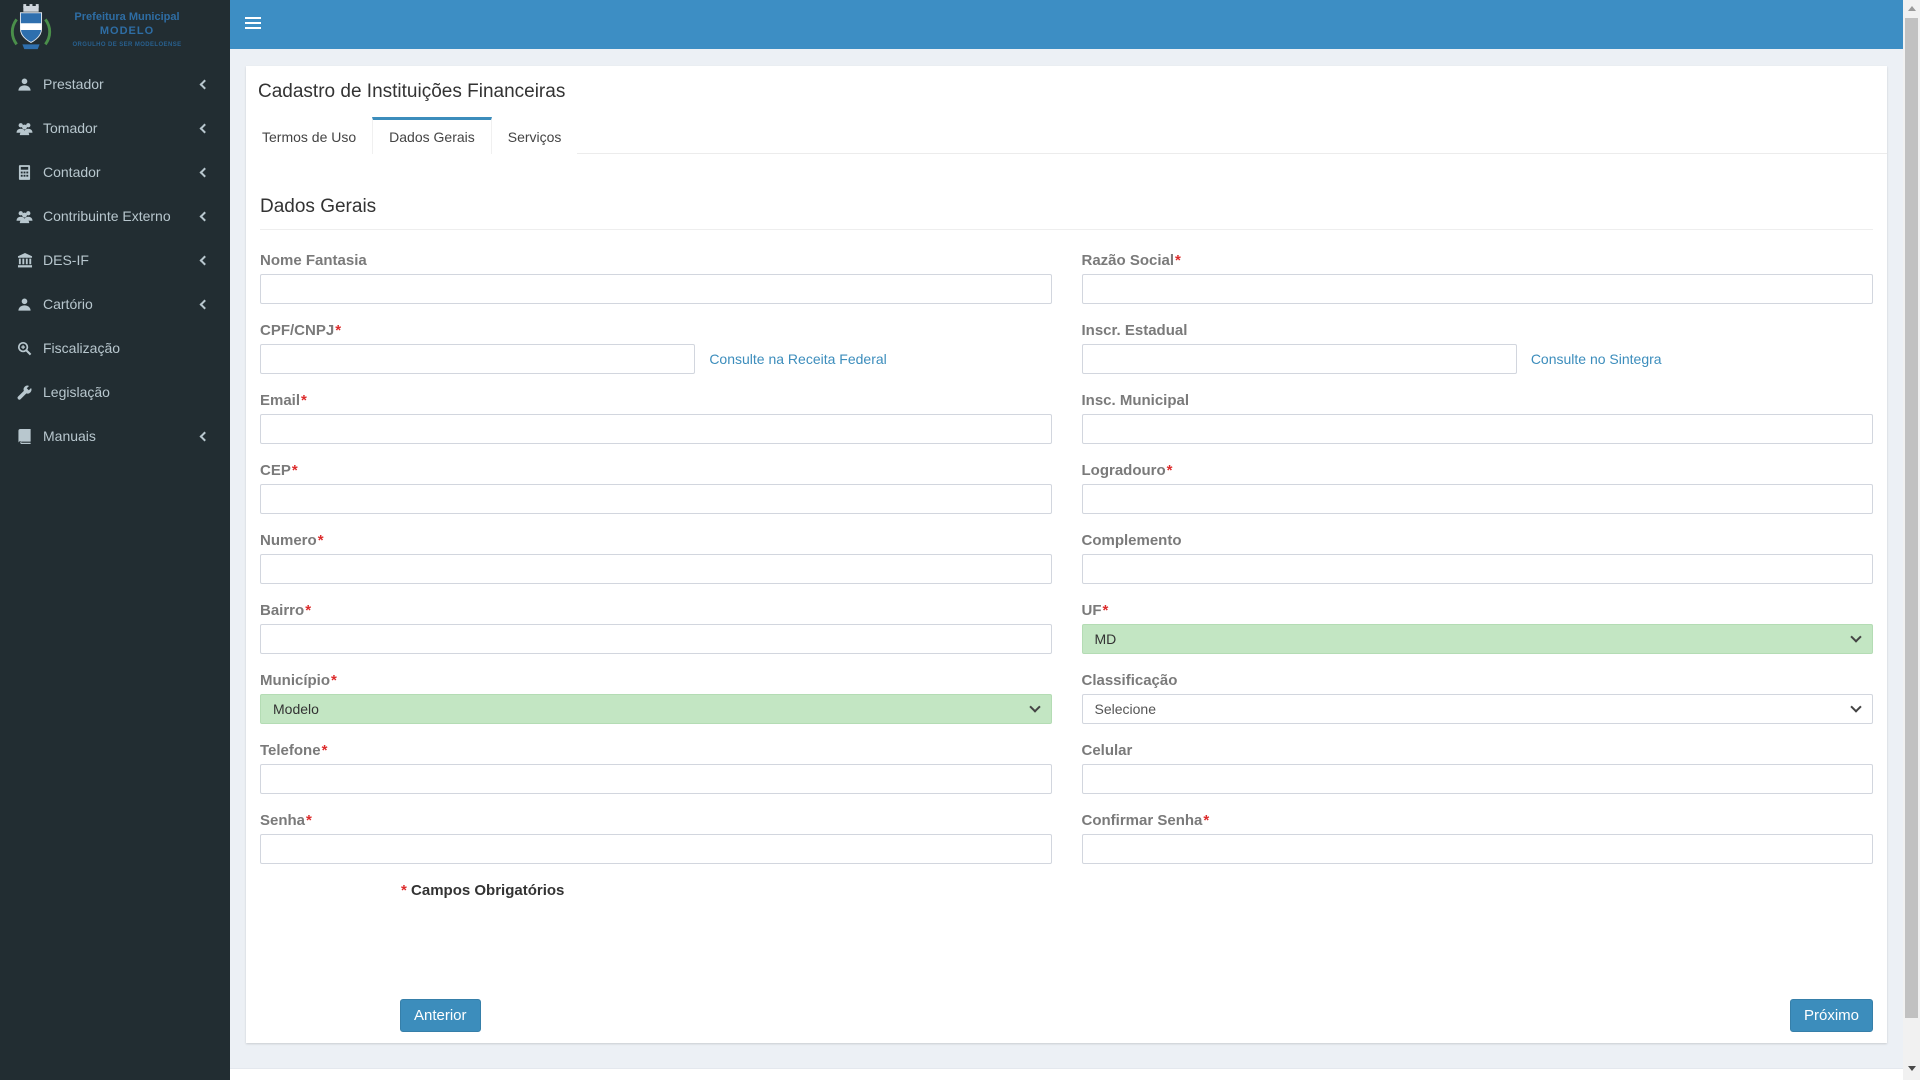 Image resolution: width=1920 pixels, height=1080 pixels. What do you see at coordinates (1911, 8) in the screenshot?
I see `scroll-up-button` at bounding box center [1911, 8].